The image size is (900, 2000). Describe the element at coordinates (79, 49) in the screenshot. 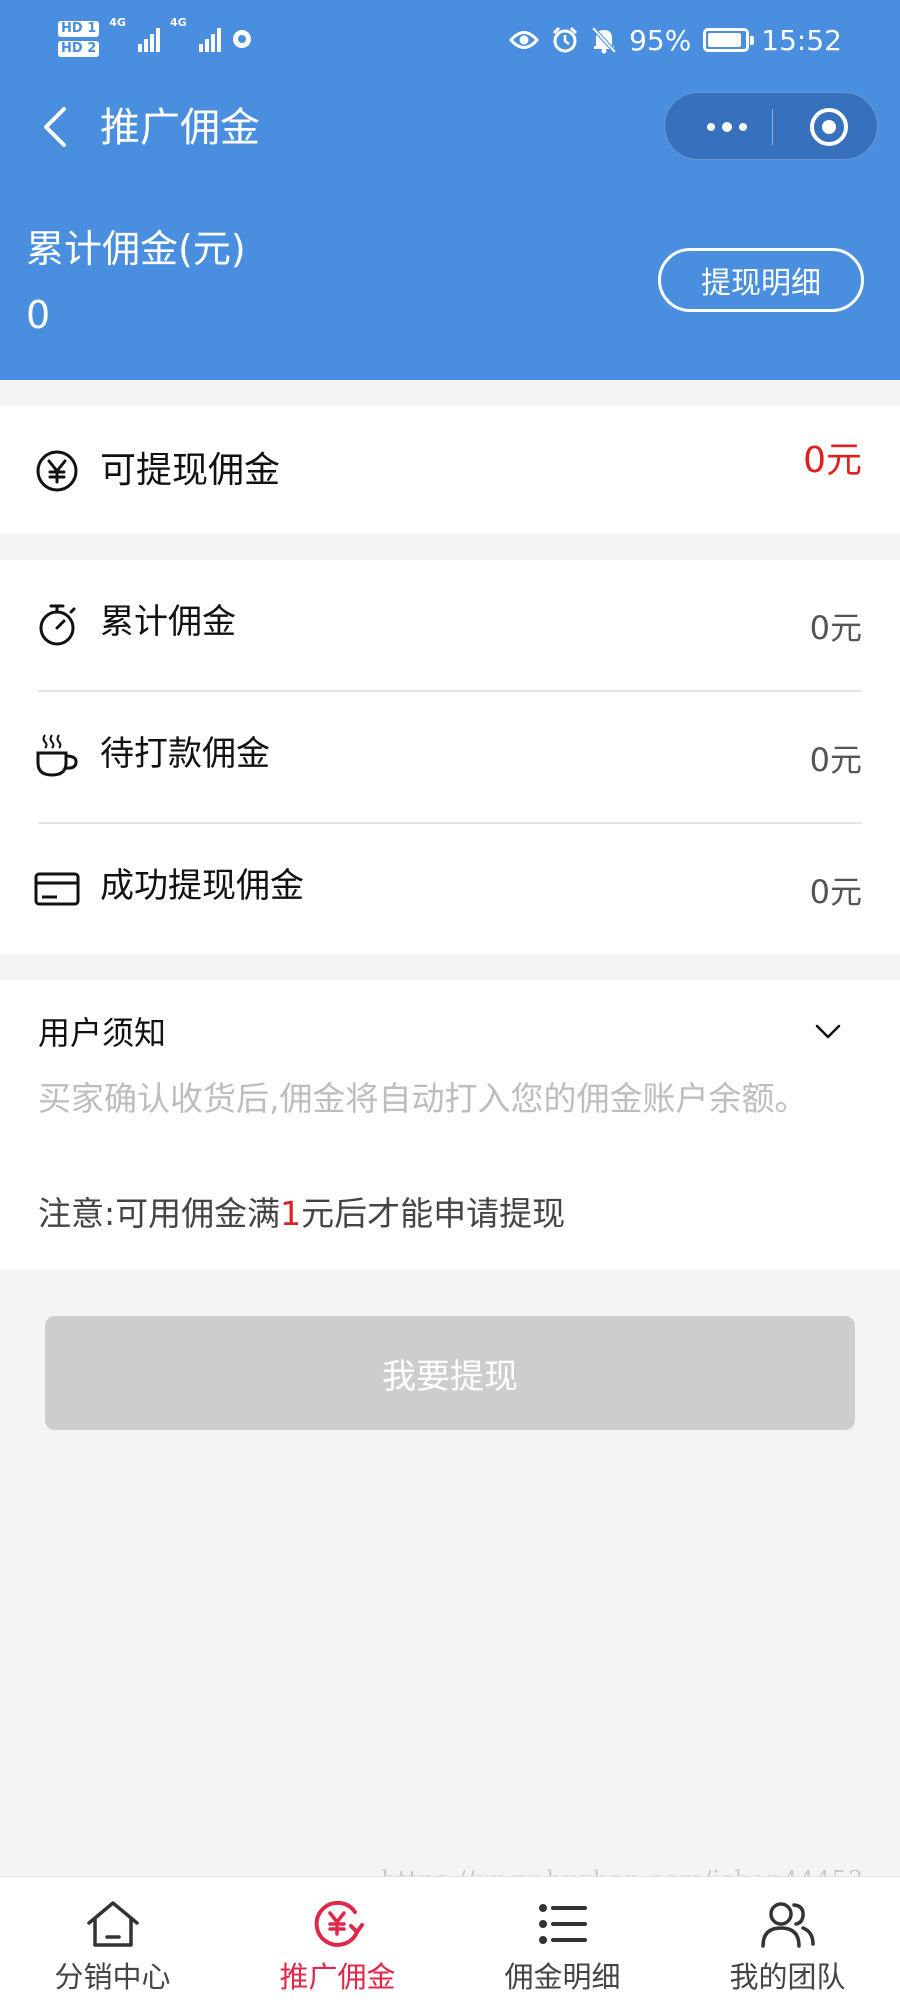

I see `sim2-badge: HD 2` at that location.